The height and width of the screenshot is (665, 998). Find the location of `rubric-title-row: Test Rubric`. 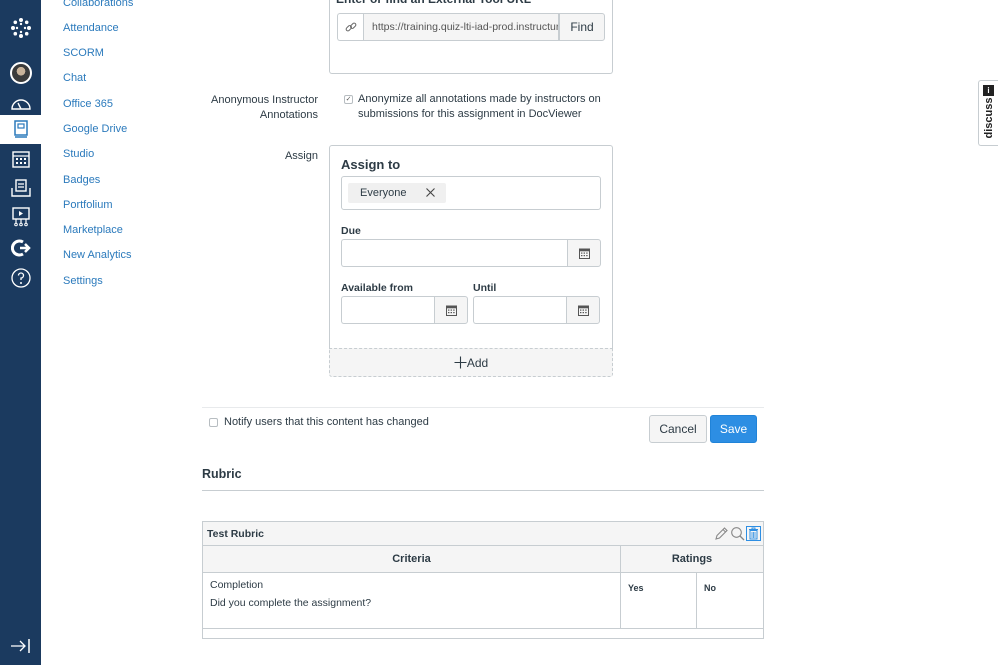

rubric-title-row: Test Rubric is located at coordinates (483, 534).